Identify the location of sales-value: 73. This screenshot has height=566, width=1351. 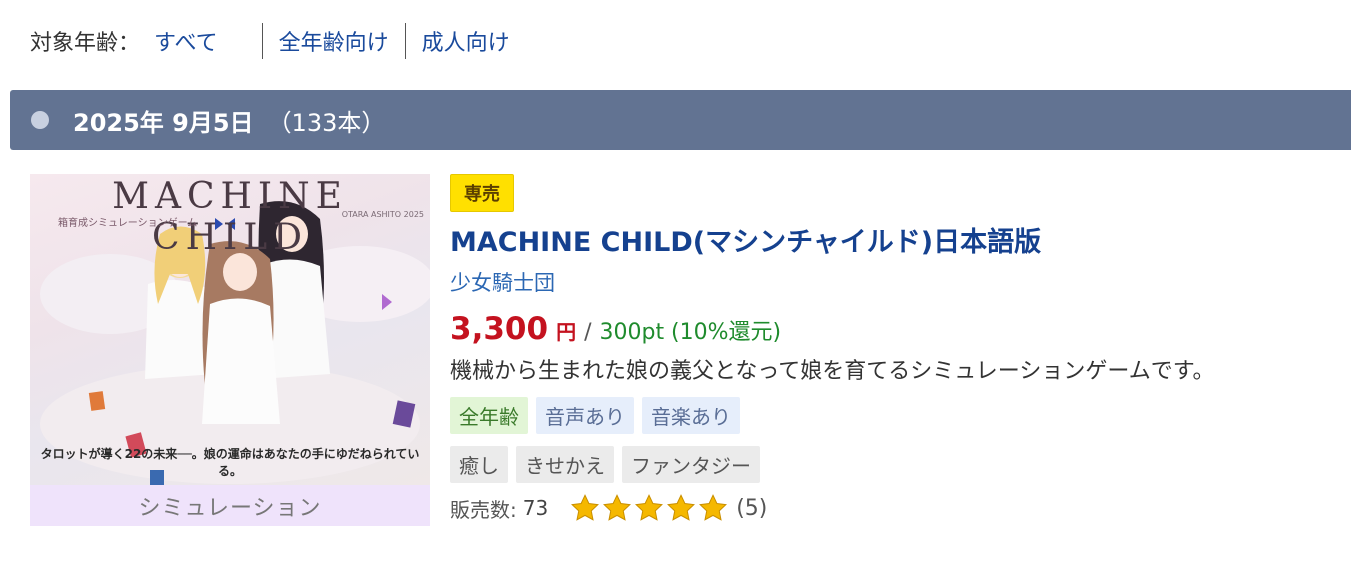
(535, 508).